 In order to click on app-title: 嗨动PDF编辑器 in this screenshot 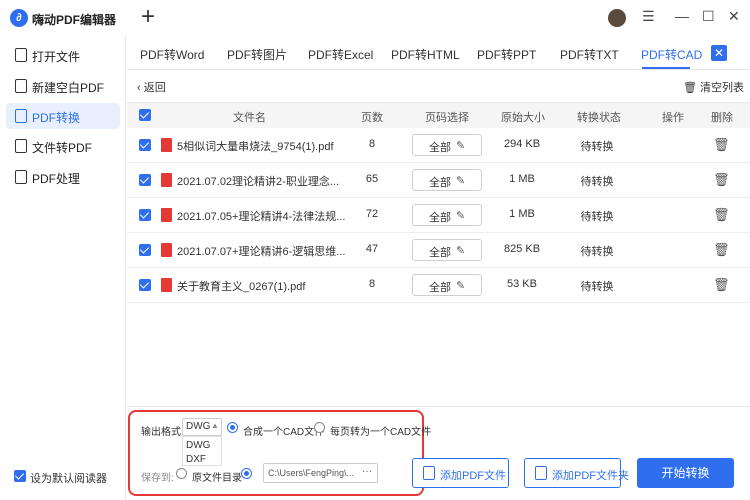, I will do `click(74, 20)`.